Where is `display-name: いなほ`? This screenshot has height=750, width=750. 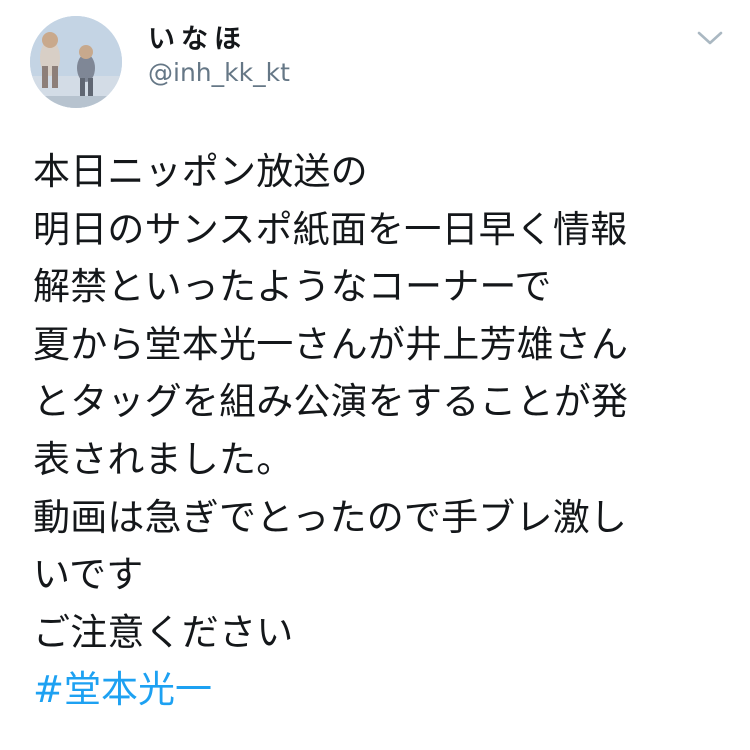
display-name: いなほ is located at coordinates (197, 40).